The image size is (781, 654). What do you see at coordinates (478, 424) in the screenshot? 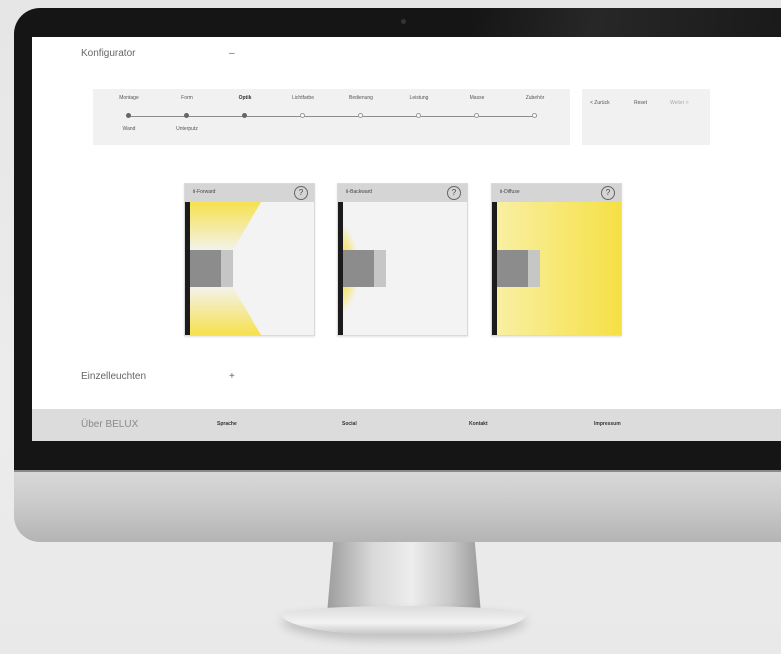
I see `footer-link-contact: Kontakt` at bounding box center [478, 424].